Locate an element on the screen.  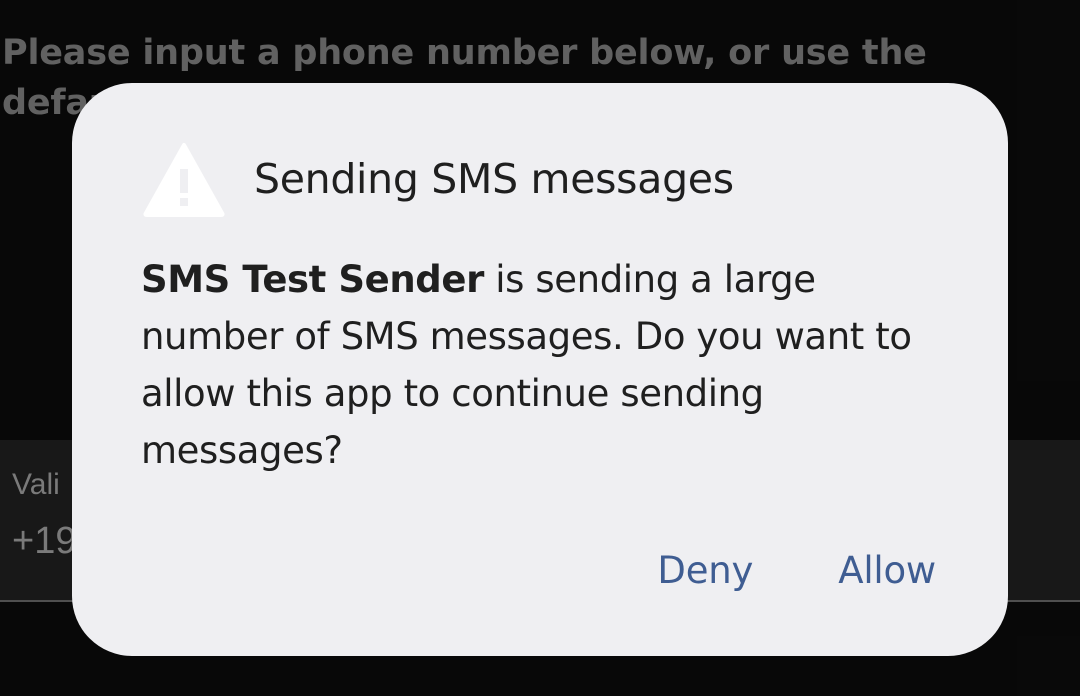
dialog-header: Sending SMS messages is located at coordinates (438, 179).